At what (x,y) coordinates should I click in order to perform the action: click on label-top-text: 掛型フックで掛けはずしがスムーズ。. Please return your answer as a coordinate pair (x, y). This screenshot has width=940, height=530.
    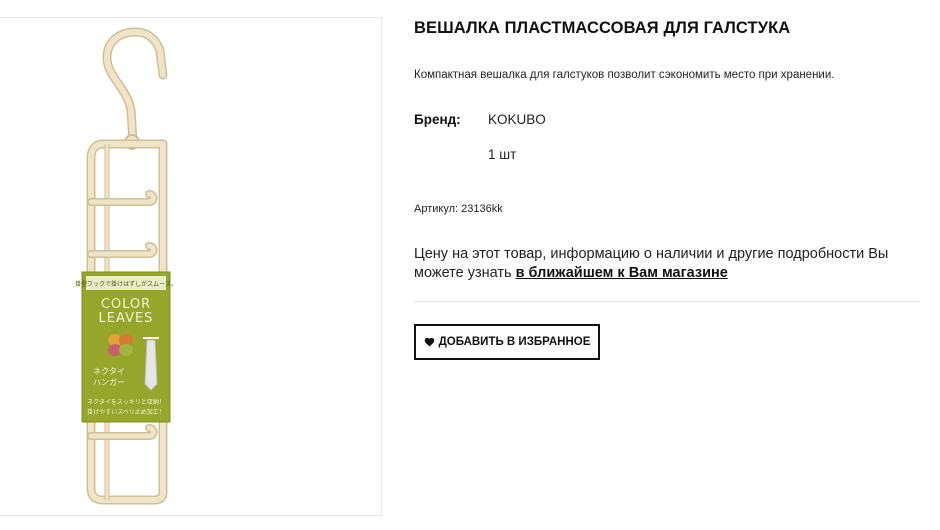
    Looking at the image, I should click on (126, 284).